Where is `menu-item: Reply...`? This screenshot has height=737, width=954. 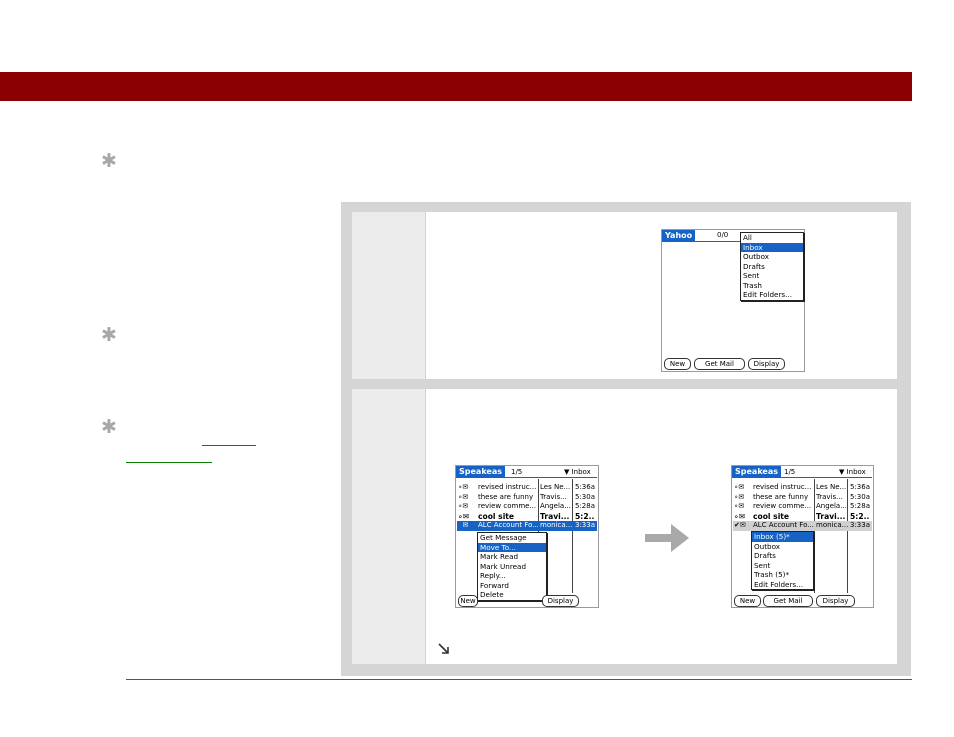 menu-item: Reply... is located at coordinates (512, 576).